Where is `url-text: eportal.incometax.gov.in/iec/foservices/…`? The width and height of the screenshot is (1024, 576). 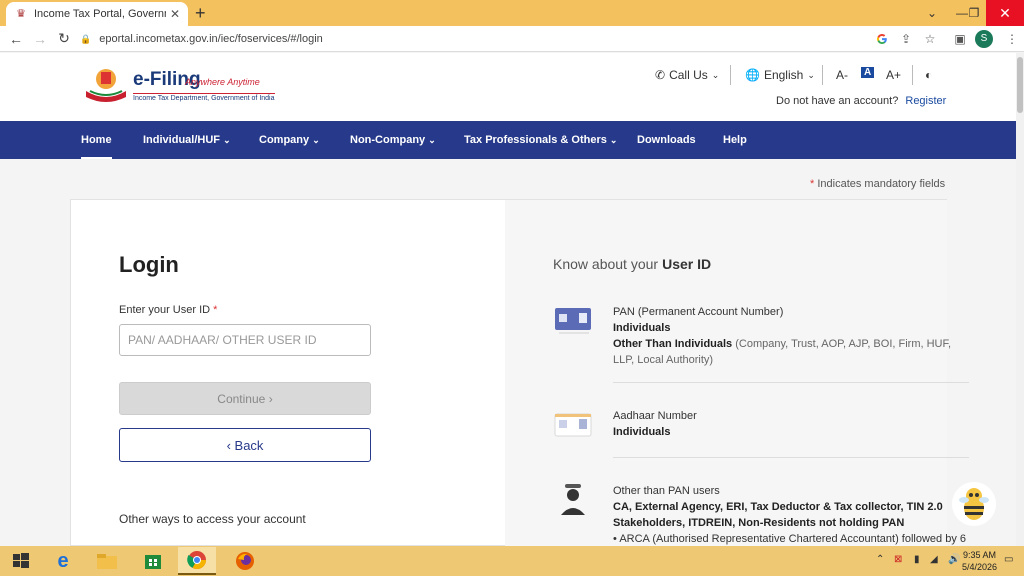
url-text: eportal.incometax.gov.in/iec/foservices/… is located at coordinates (211, 39).